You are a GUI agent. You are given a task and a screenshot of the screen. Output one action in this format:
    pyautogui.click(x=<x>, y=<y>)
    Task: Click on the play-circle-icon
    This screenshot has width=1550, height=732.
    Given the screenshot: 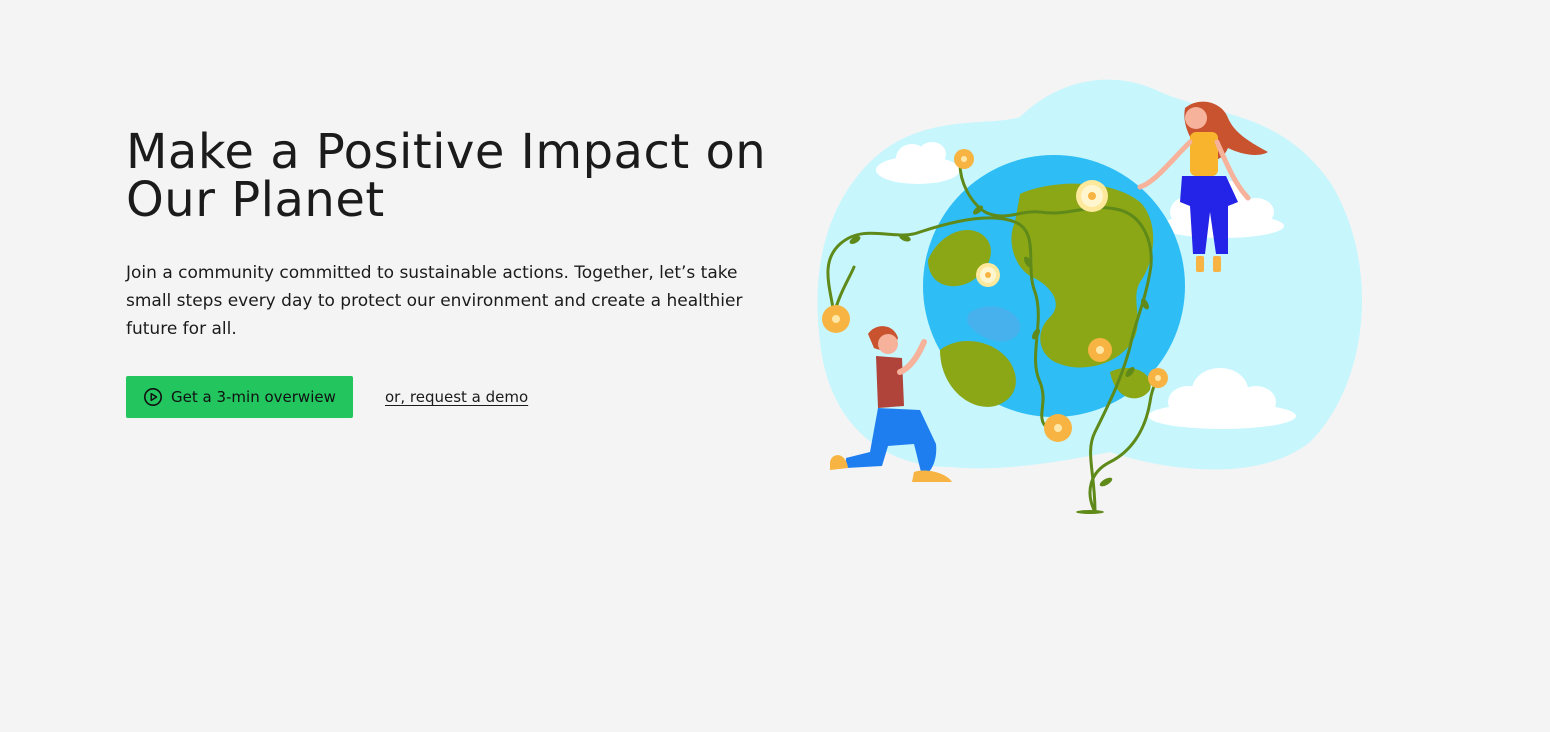 What is the action you would take?
    pyautogui.click(x=153, y=397)
    